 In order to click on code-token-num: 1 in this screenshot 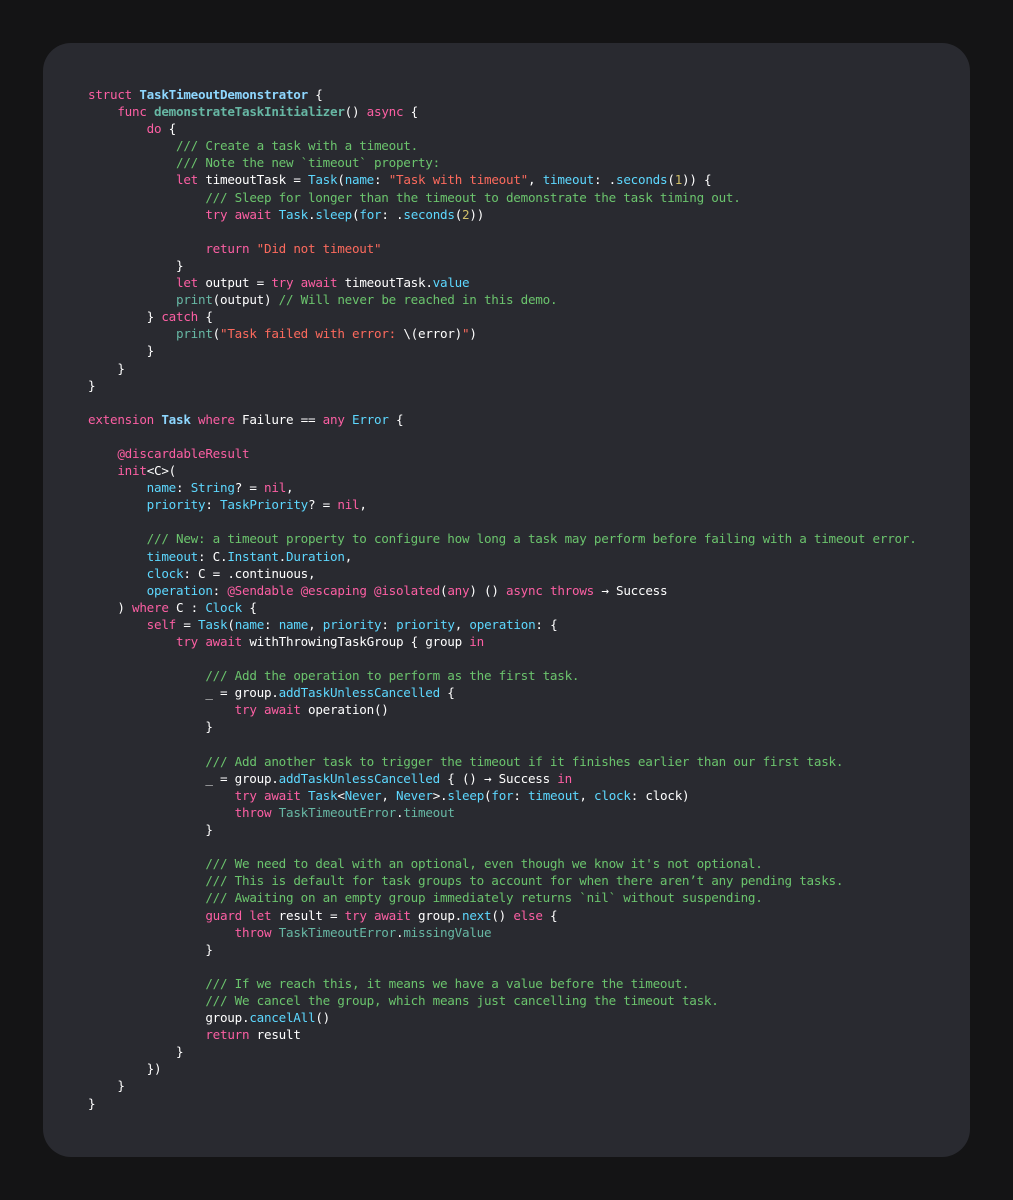, I will do `click(678, 180)`.